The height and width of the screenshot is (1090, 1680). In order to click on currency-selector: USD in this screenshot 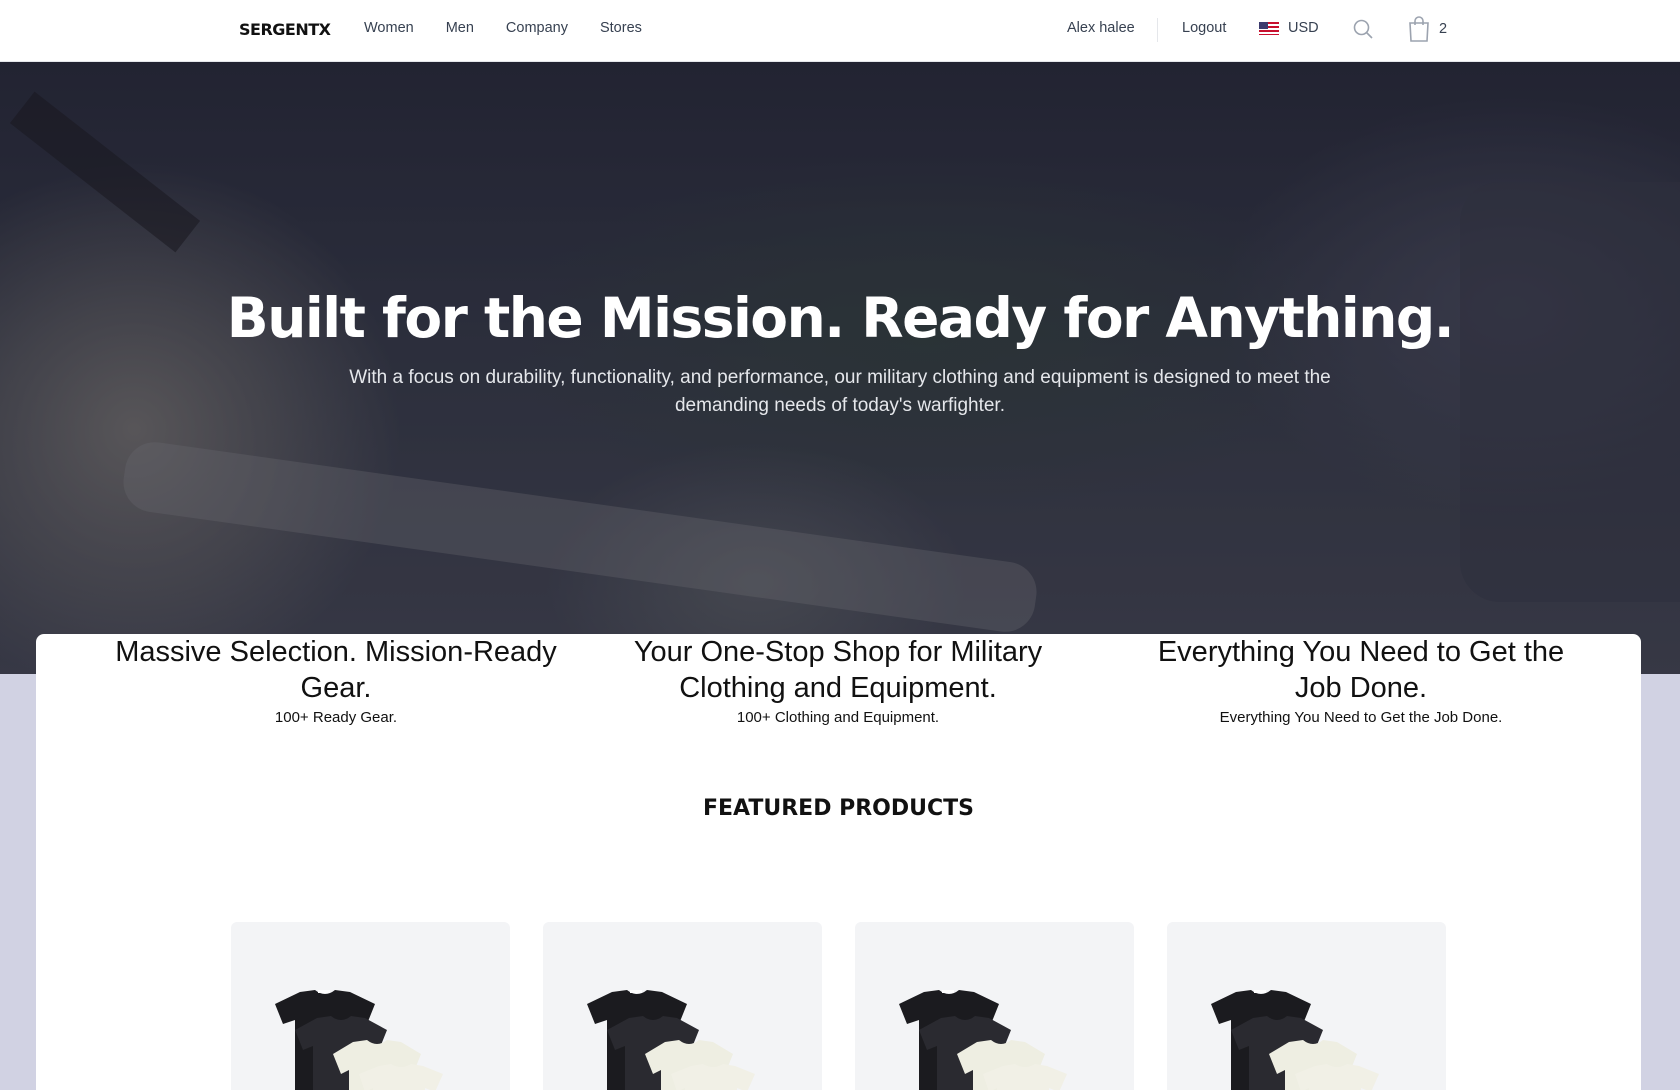, I will do `click(1289, 28)`.